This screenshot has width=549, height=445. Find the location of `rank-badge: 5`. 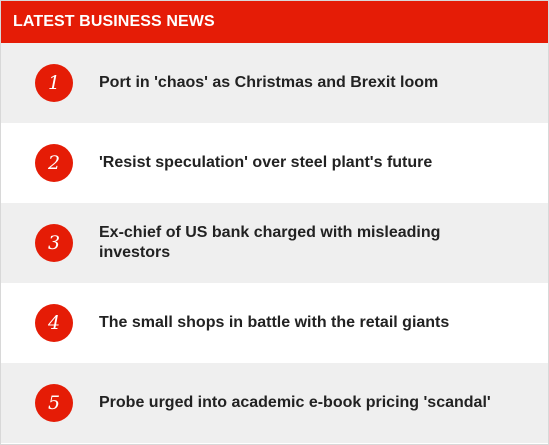

rank-badge: 5 is located at coordinates (54, 403).